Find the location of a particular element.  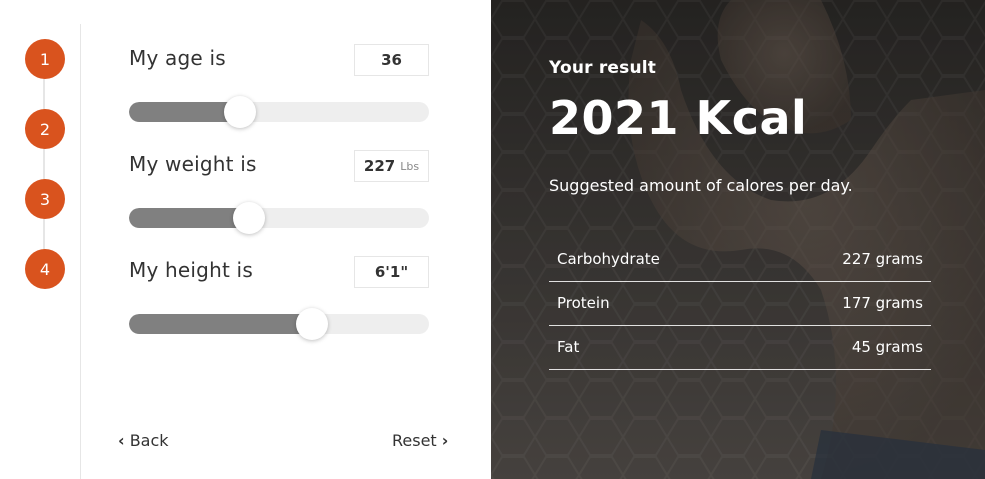

macro-name: Carbohydrate is located at coordinates (608, 259).